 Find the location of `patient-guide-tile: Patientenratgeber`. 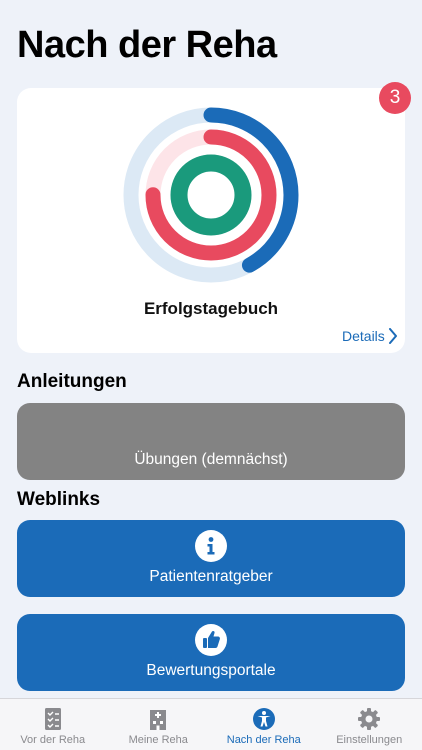

patient-guide-tile: Patientenratgeber is located at coordinates (211, 558).